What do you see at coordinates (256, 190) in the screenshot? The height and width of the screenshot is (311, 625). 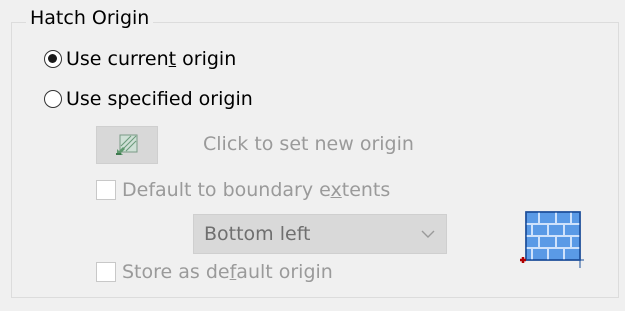 I see `default-boundary-label: Default to boundary extents` at bounding box center [256, 190].